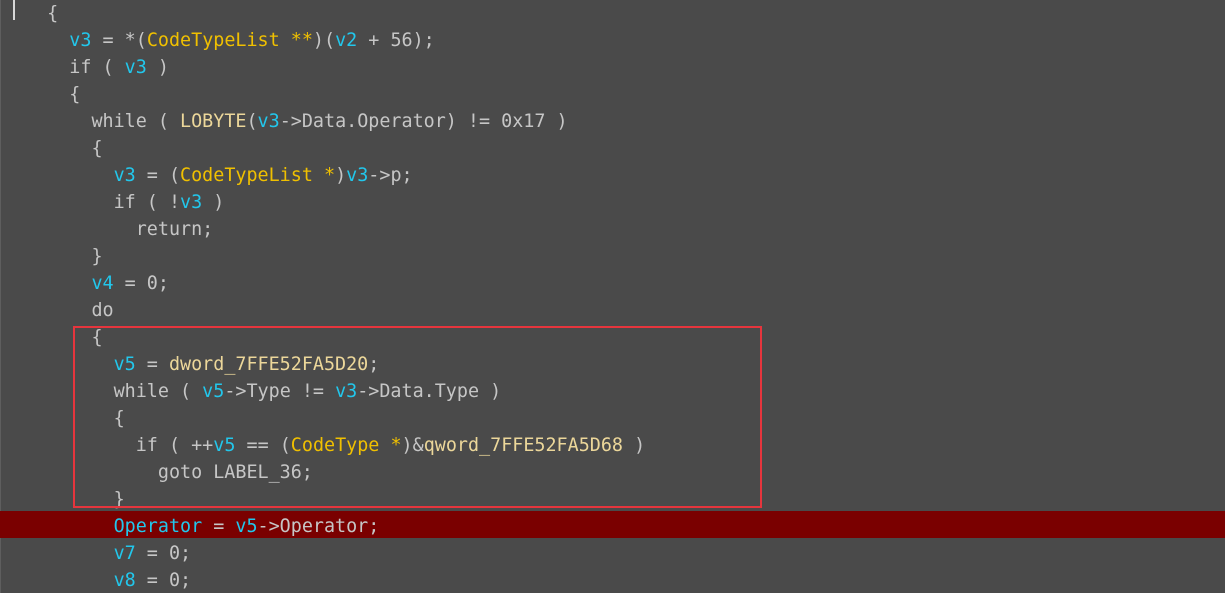 This screenshot has height=593, width=1225. I want to click on code-token: LOBYTE, so click(213, 121).